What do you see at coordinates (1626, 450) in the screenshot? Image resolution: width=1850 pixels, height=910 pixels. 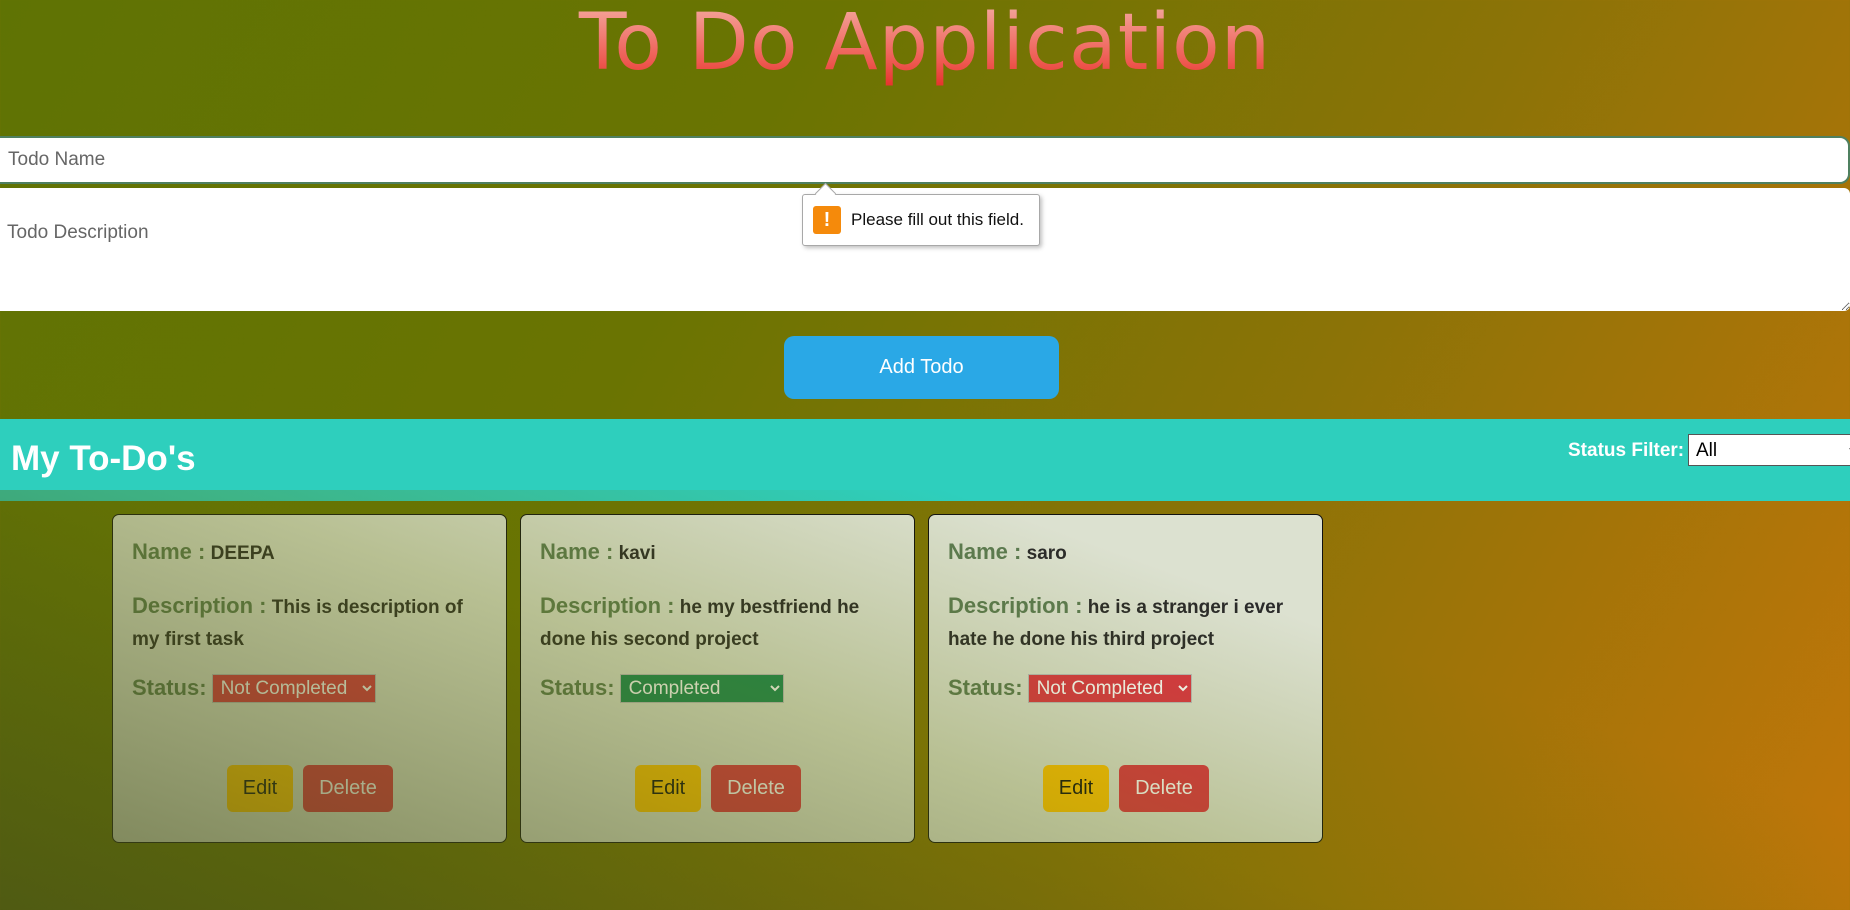 I see `status-filter-label: Status Filter:` at bounding box center [1626, 450].